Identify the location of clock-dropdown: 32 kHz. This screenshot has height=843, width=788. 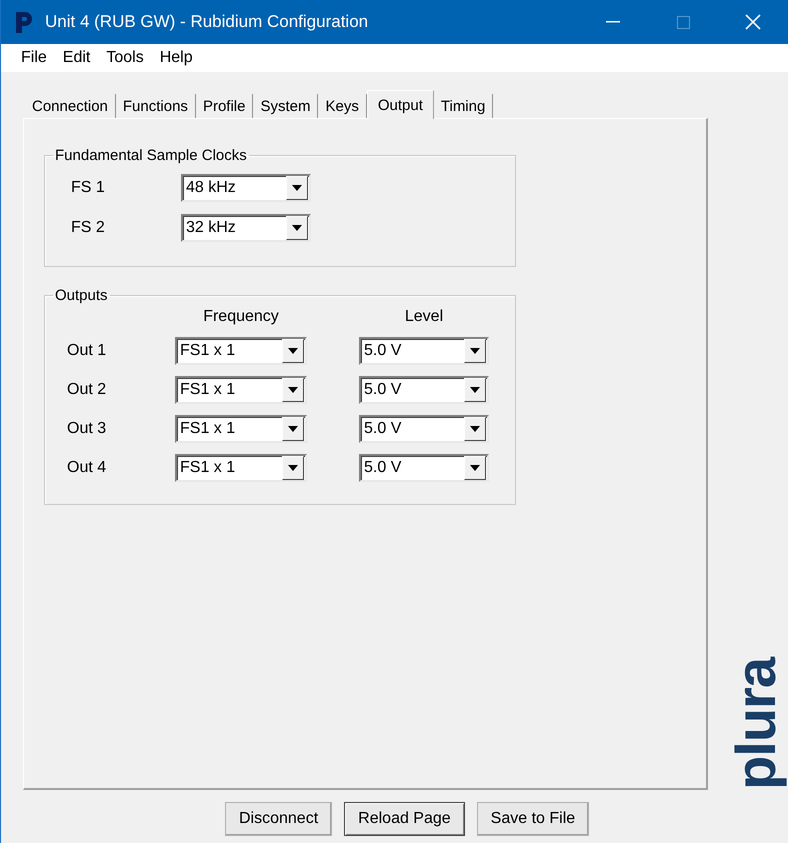
(246, 228).